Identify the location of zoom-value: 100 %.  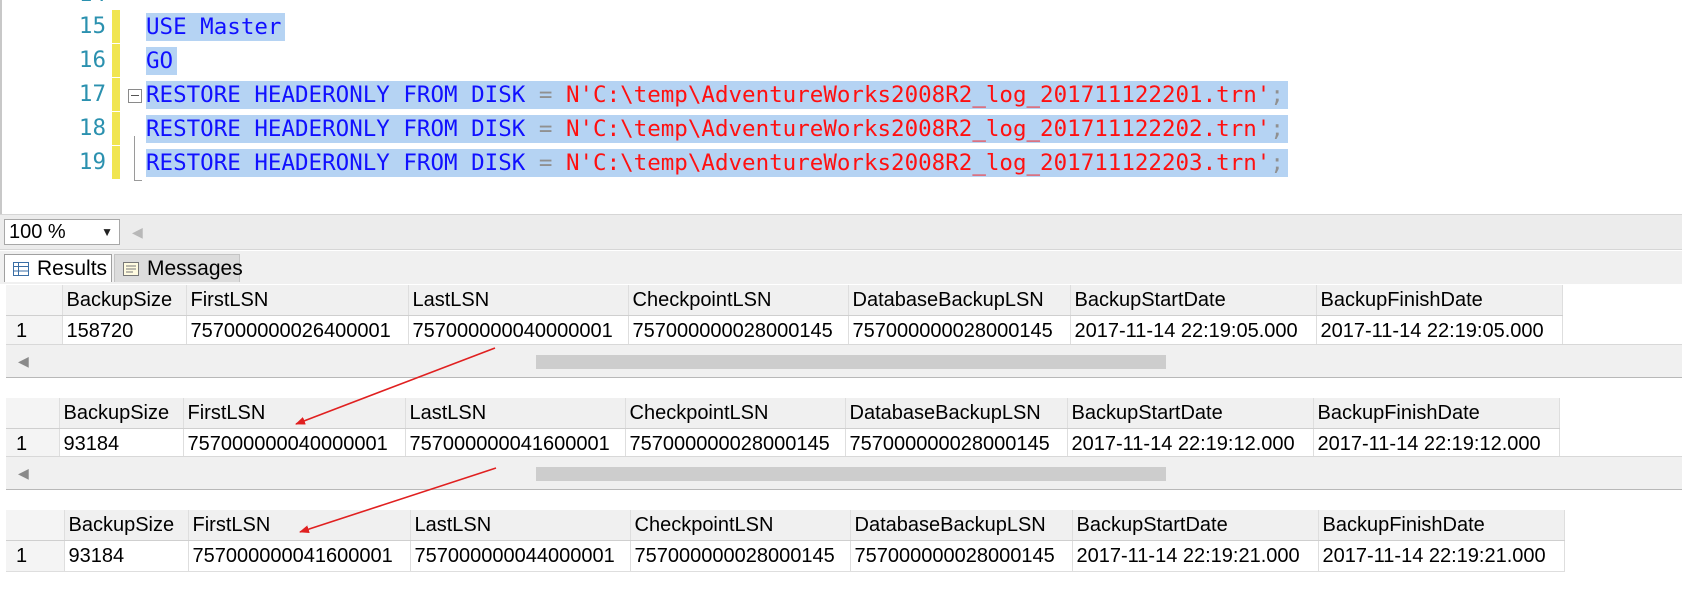
(37, 232).